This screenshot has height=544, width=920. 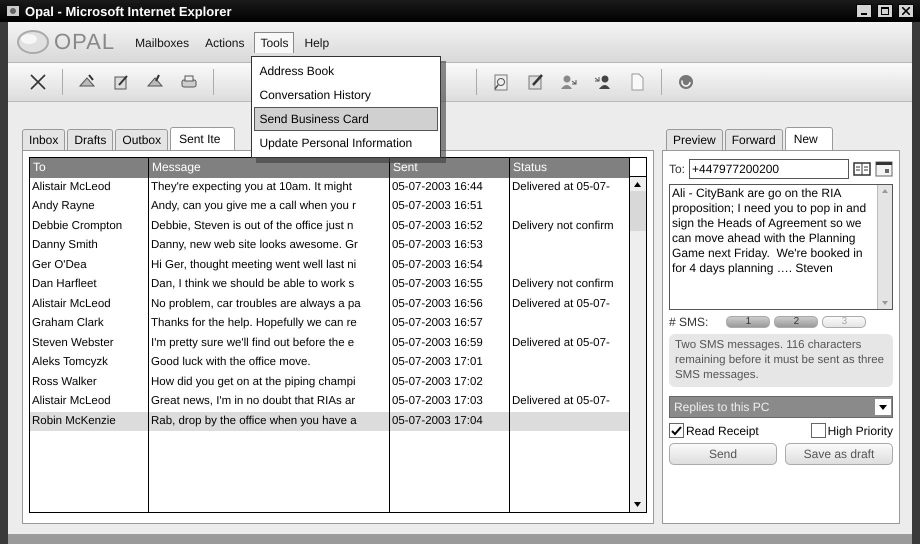 What do you see at coordinates (676, 430) in the screenshot?
I see `checkmark-icon` at bounding box center [676, 430].